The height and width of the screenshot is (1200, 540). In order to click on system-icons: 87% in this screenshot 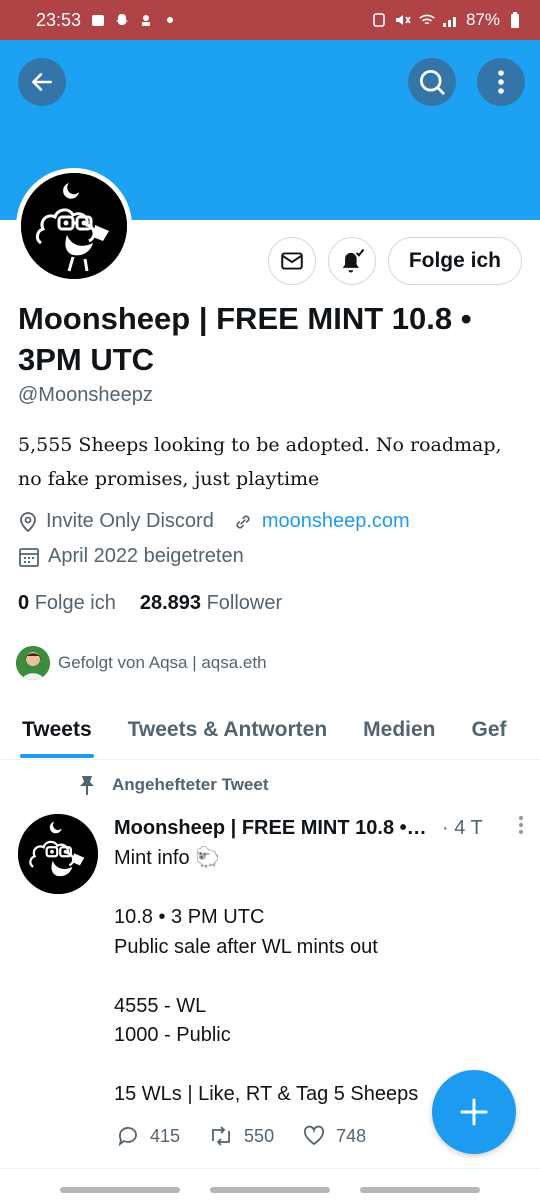, I will do `click(447, 20)`.